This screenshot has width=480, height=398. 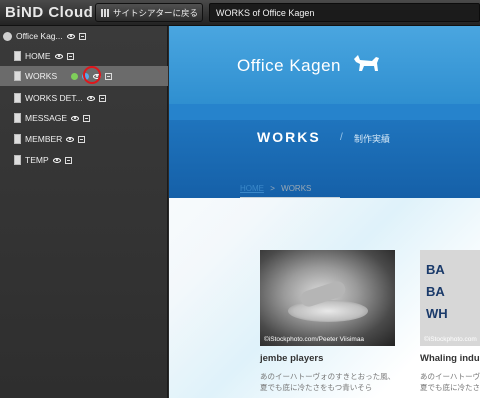 I want to click on card-text-line: あのイーハトーヴ, so click(x=450, y=376).